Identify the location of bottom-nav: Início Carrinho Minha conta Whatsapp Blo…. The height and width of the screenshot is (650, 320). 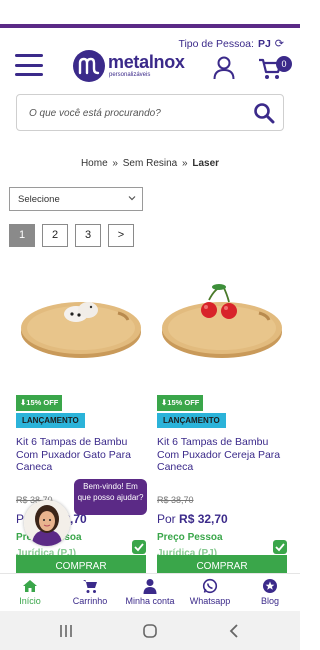
(150, 592).